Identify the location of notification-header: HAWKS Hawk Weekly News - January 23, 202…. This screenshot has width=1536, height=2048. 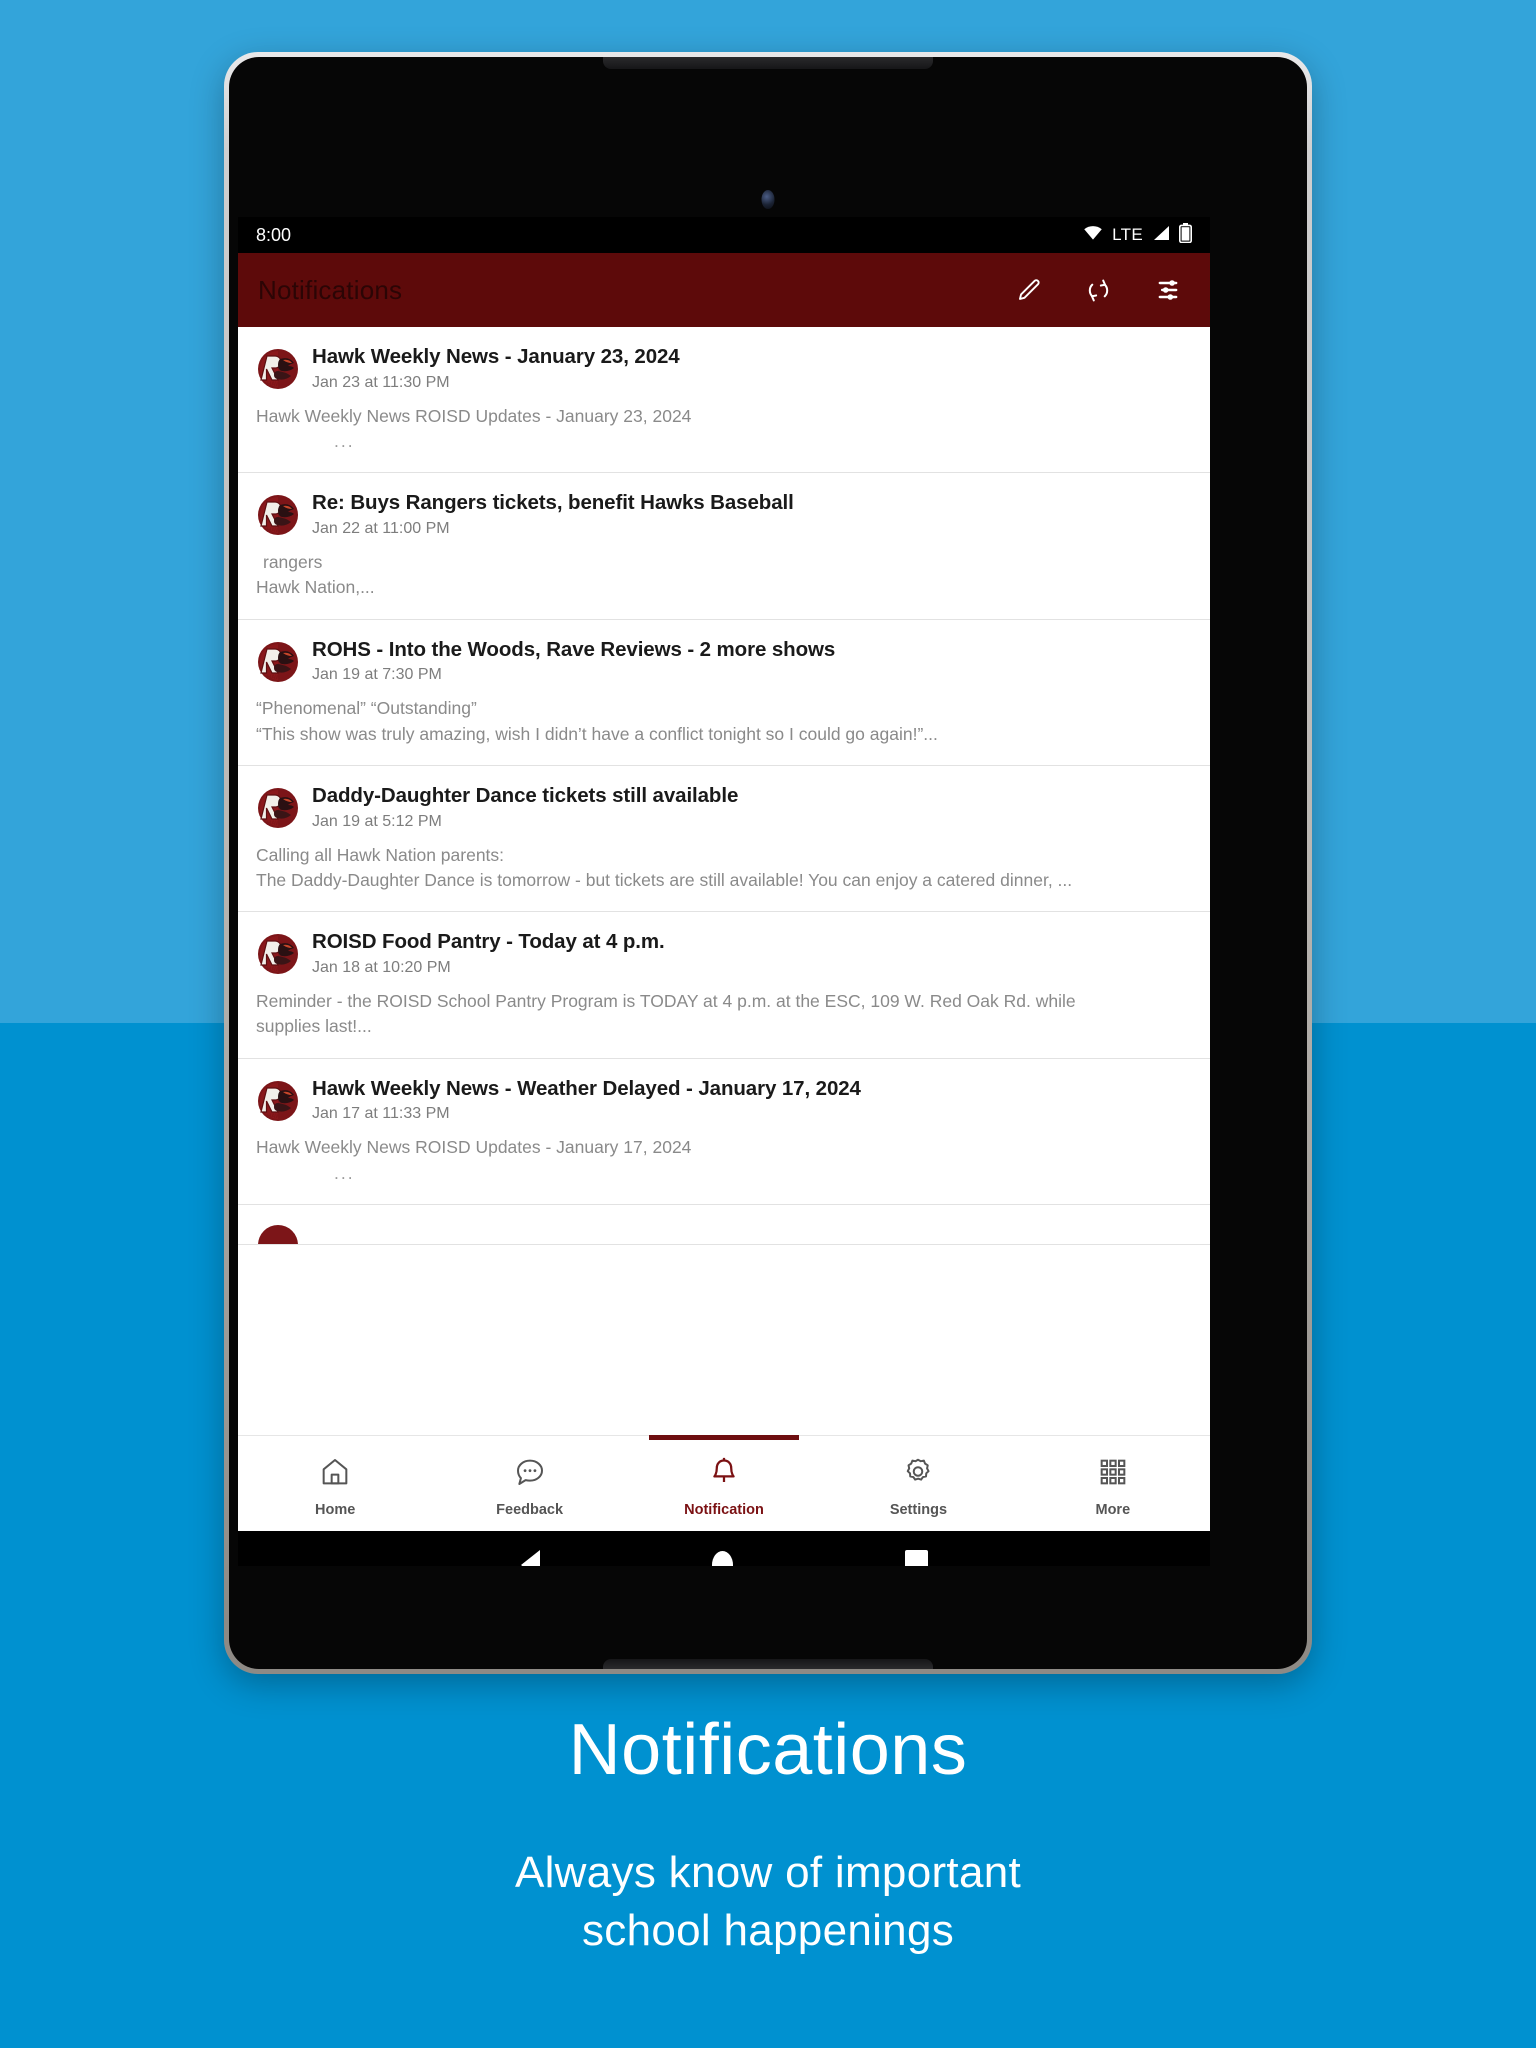
(724, 367).